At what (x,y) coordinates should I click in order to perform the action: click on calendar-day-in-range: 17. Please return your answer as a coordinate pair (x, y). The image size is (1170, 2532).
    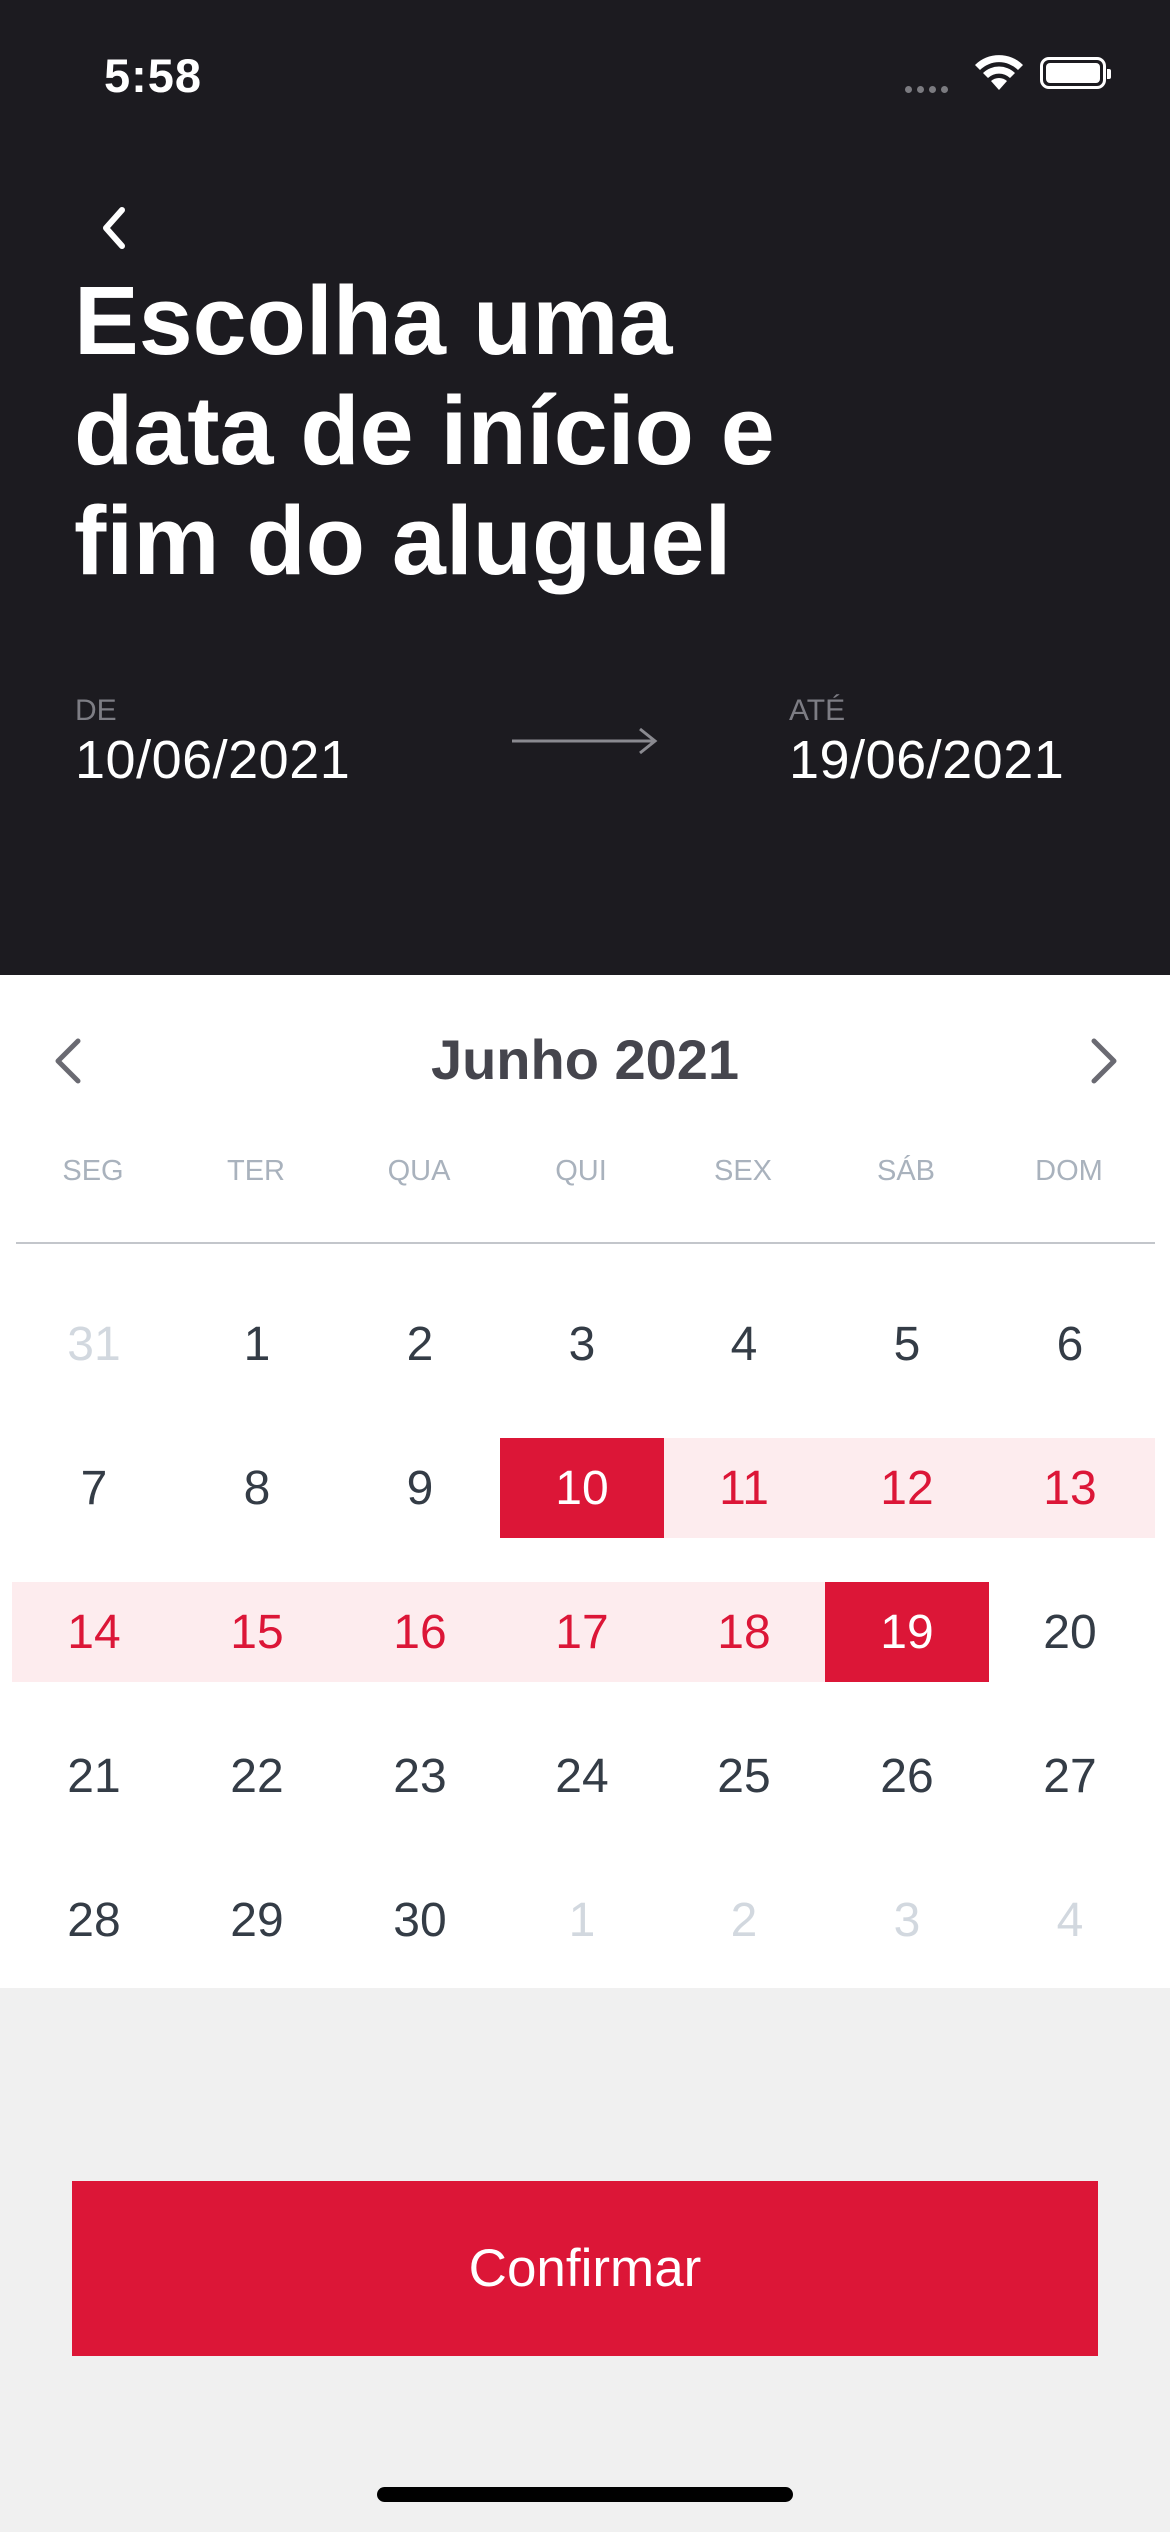
    Looking at the image, I should click on (582, 1632).